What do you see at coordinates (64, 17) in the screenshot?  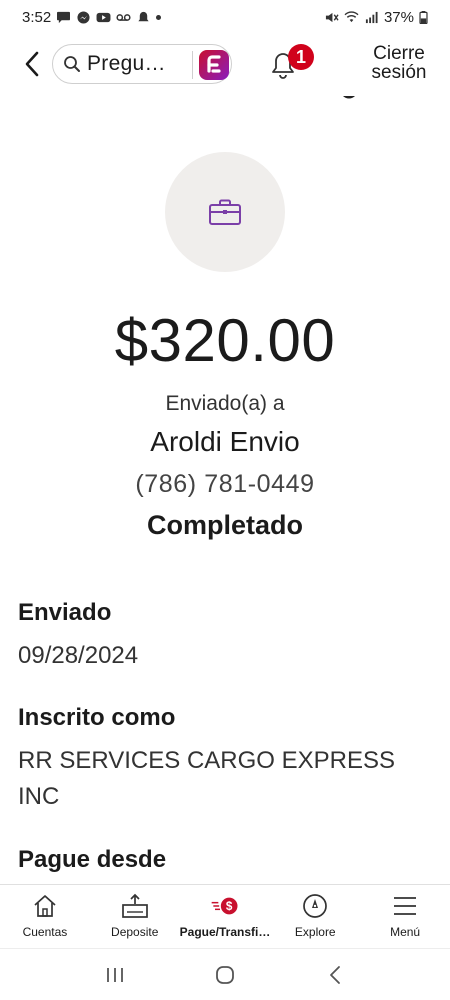 I see `chat-icon` at bounding box center [64, 17].